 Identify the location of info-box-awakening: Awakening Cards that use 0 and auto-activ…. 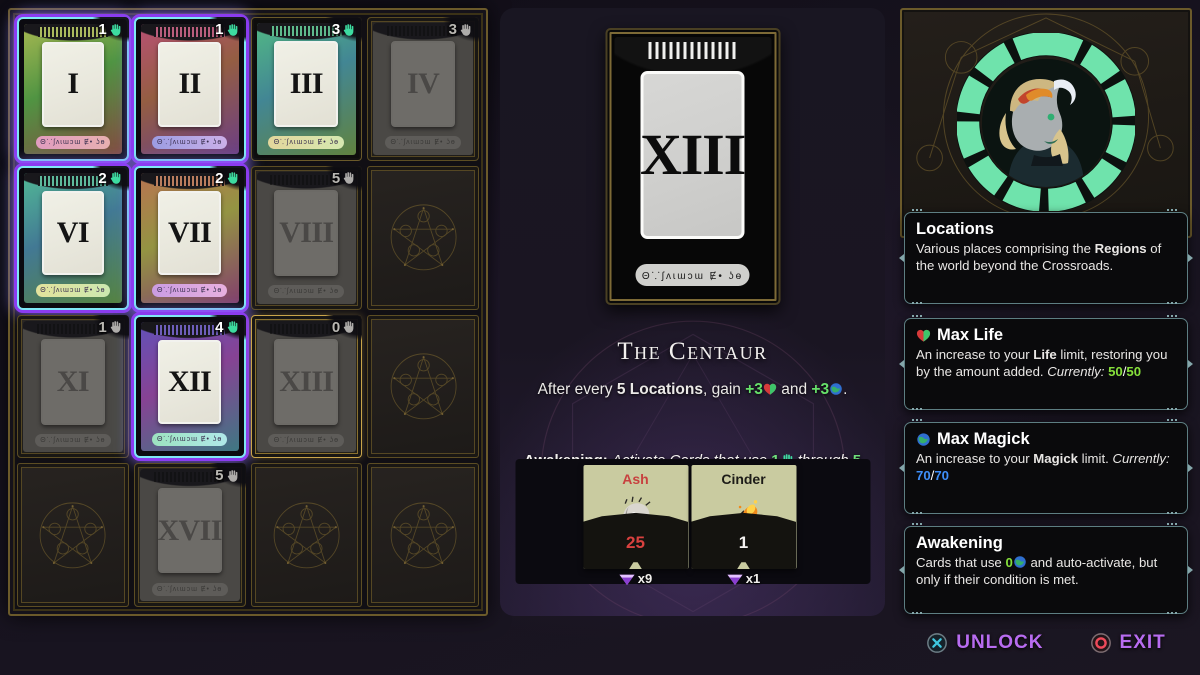
(1046, 568).